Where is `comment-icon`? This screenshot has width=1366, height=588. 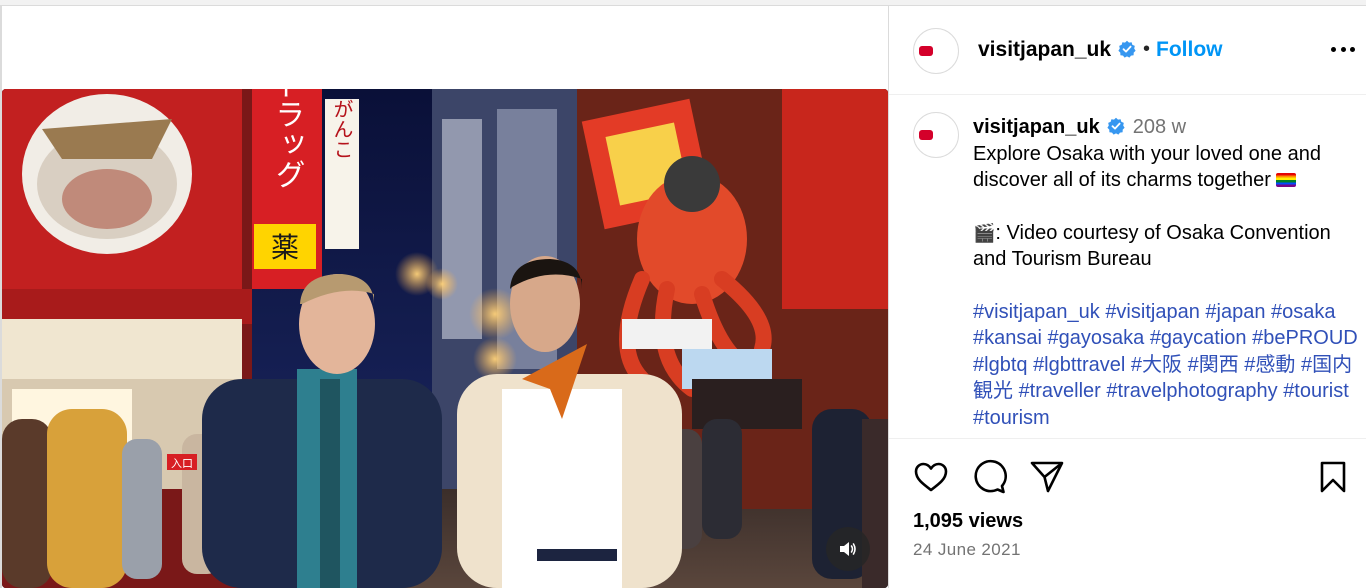 comment-icon is located at coordinates (990, 476).